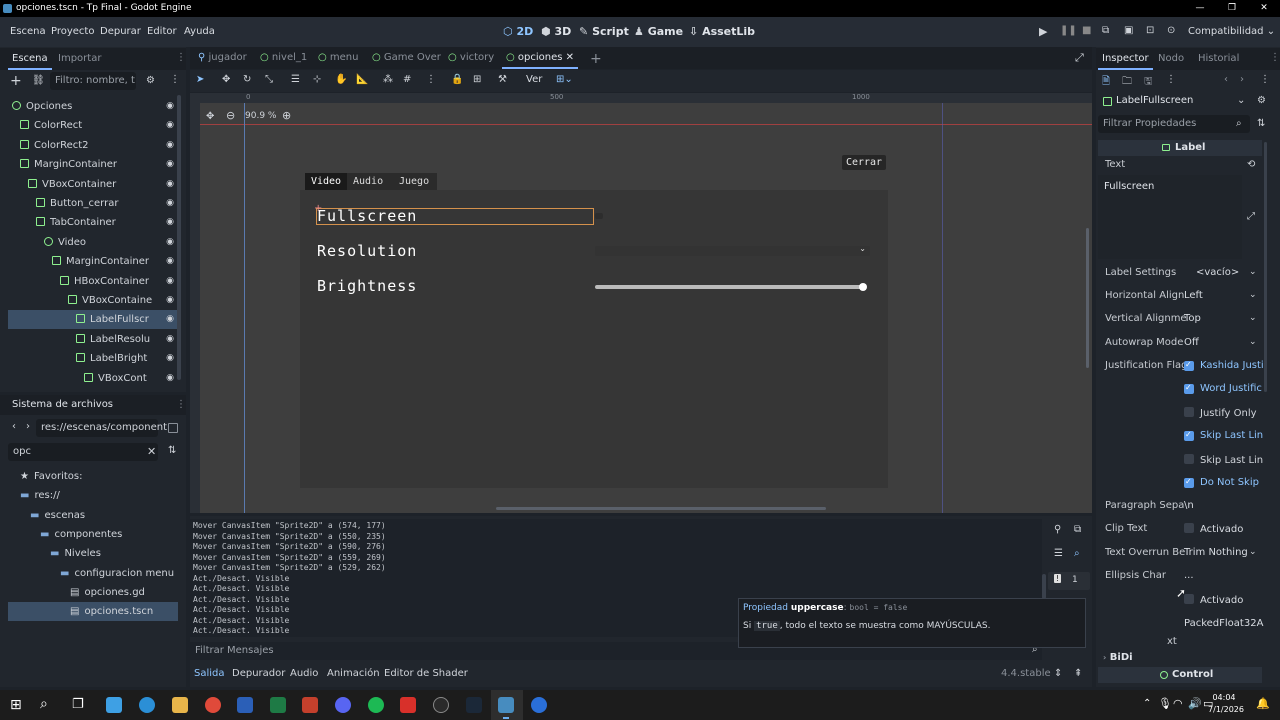  I want to click on viewport-hscroll, so click(661, 508).